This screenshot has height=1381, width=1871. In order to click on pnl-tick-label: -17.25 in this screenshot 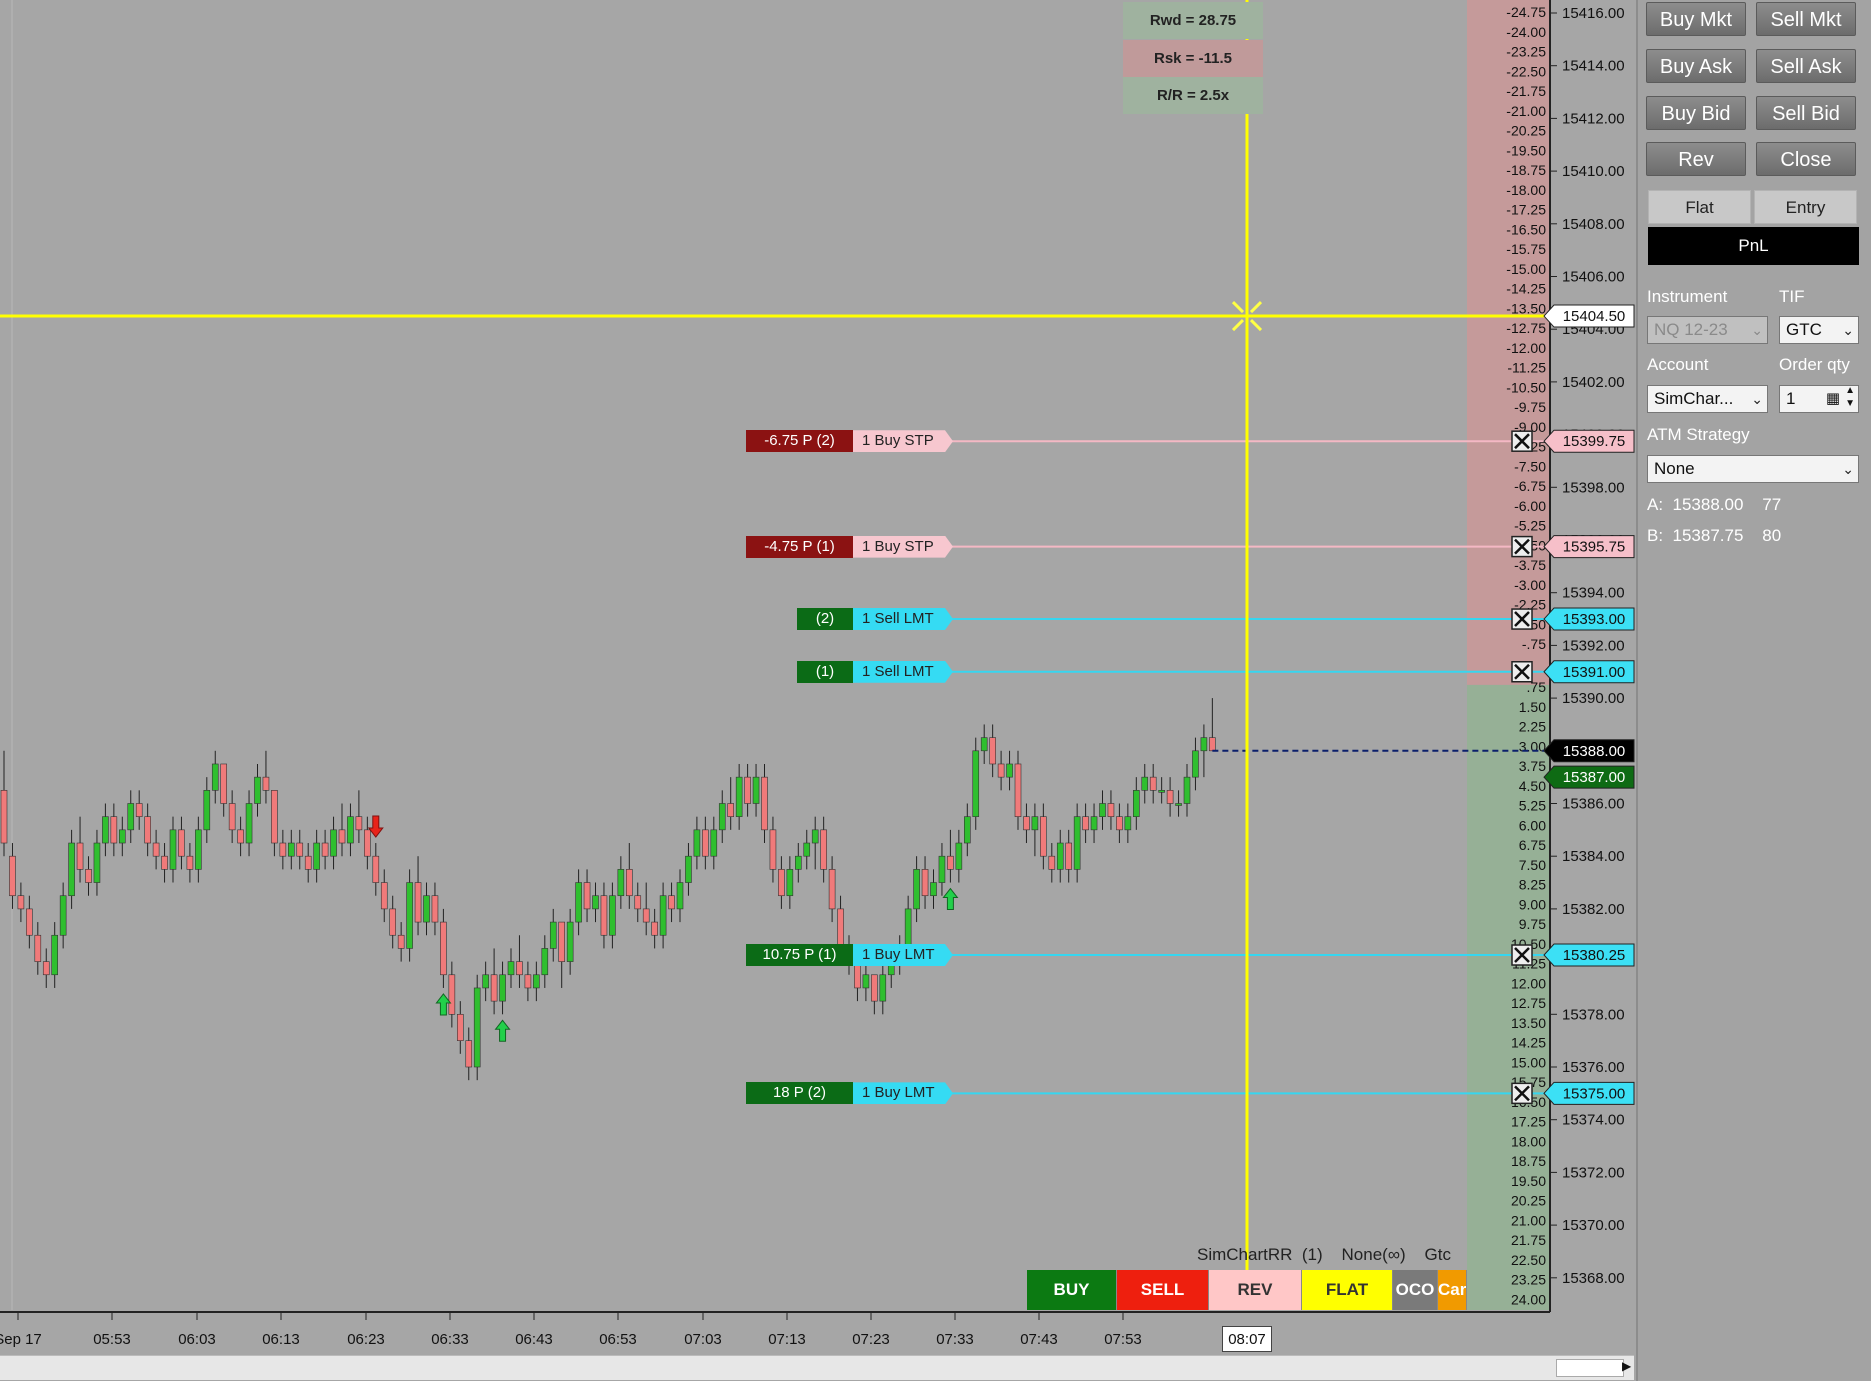, I will do `click(1526, 210)`.